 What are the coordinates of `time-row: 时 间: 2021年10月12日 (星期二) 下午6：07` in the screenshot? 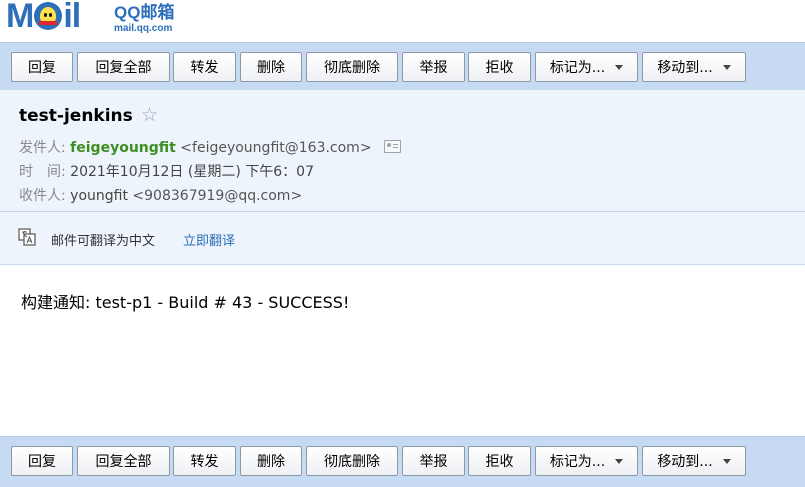 It's located at (166, 171).